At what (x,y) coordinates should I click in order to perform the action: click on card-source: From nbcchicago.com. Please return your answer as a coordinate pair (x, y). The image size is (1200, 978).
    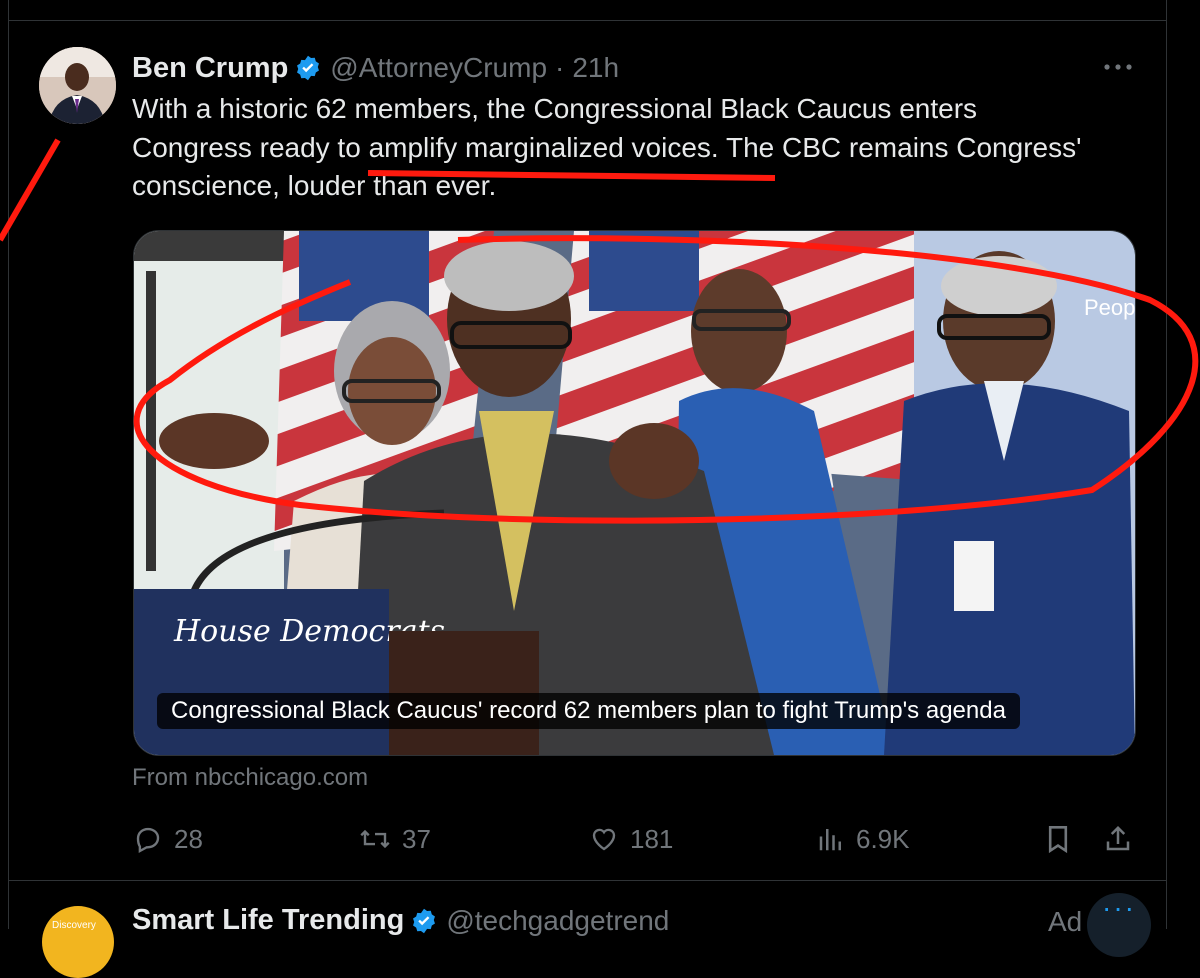
    Looking at the image, I should click on (250, 778).